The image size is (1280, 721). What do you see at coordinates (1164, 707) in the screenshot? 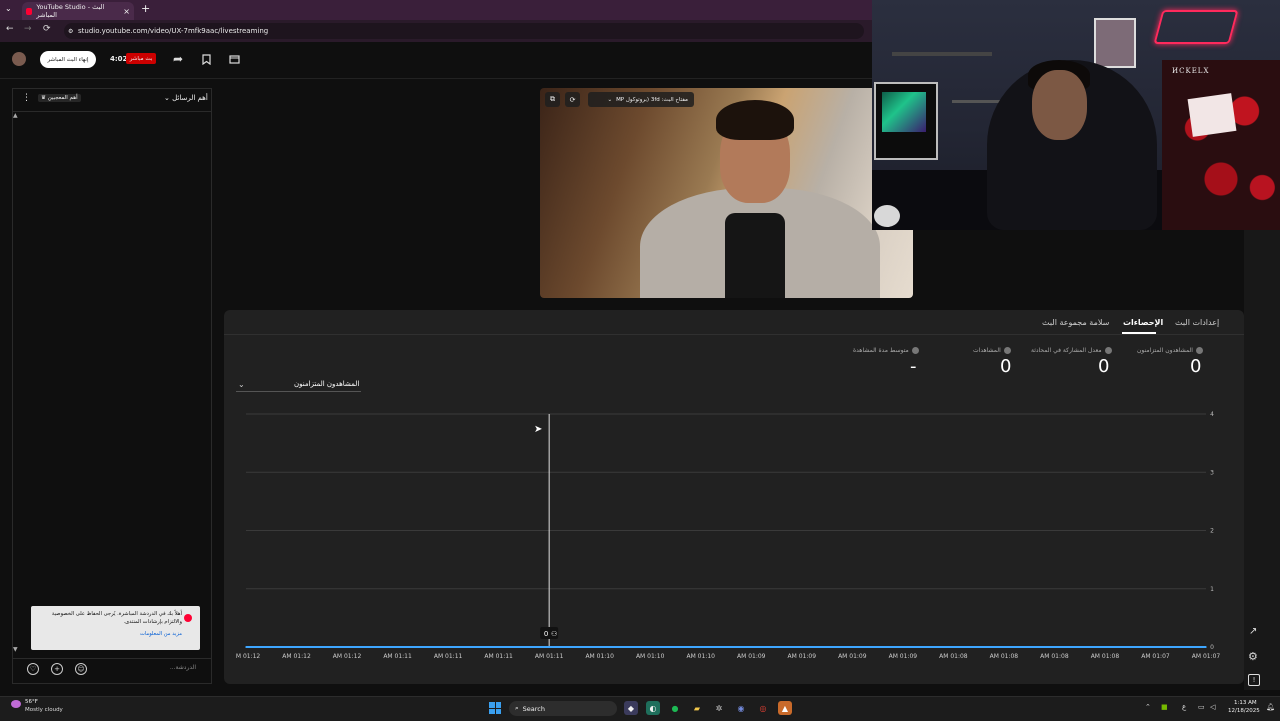
I see `nvidia-icon: ■` at bounding box center [1164, 707].